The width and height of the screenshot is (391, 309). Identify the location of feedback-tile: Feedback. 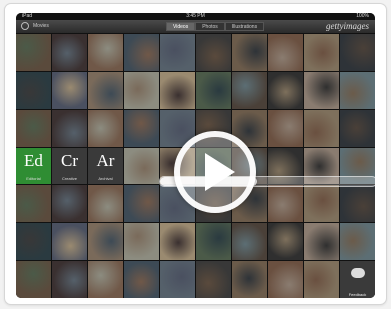
(357, 279).